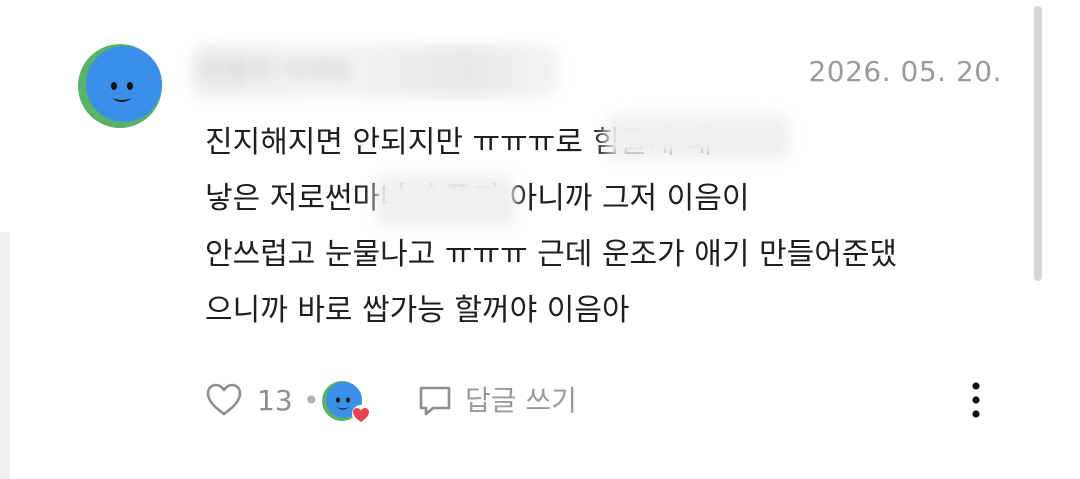  I want to click on left-edge-divider, so click(5, 355).